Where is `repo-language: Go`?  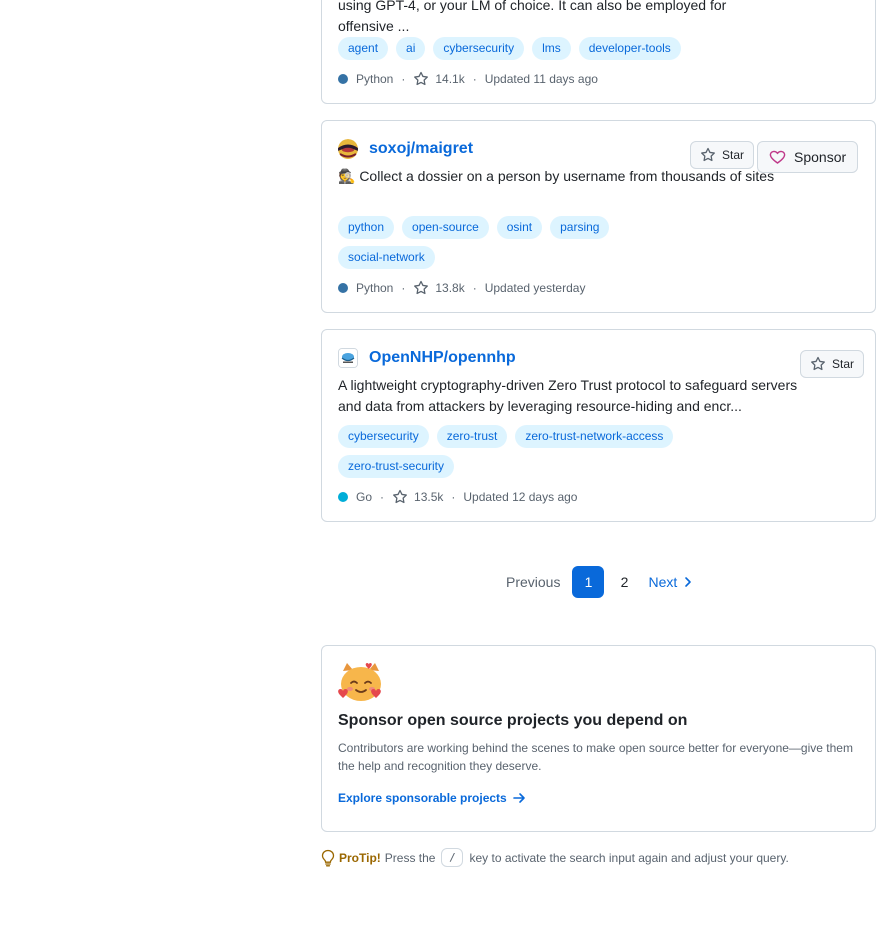
repo-language: Go is located at coordinates (364, 497).